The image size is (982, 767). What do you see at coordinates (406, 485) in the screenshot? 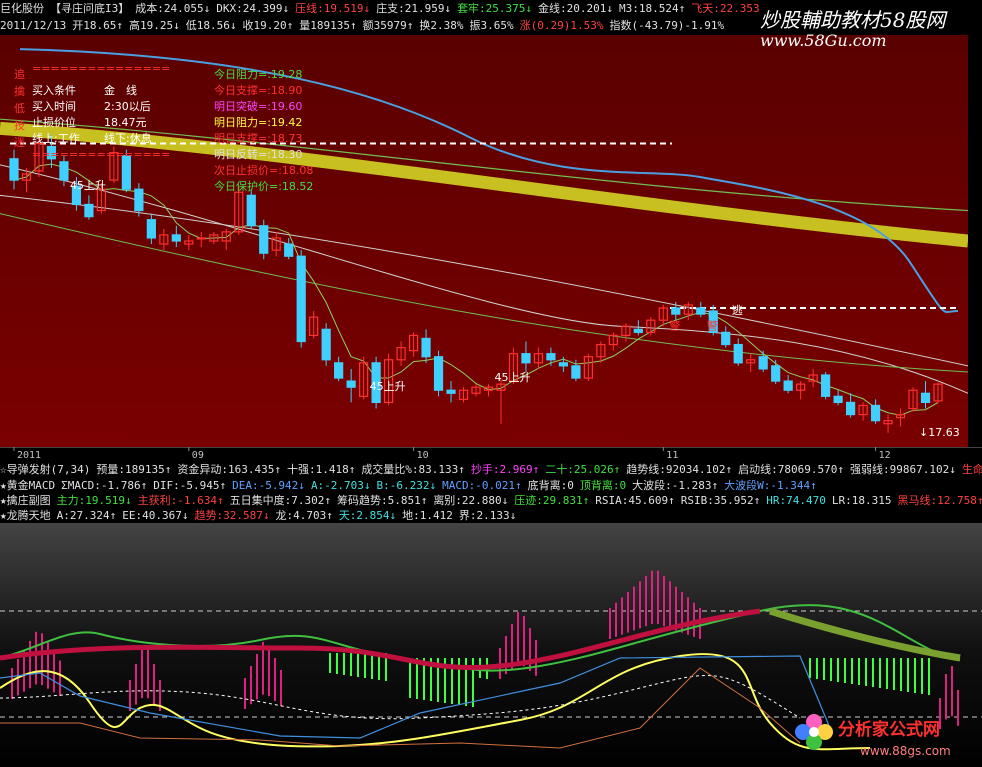
I see `indicators-1-item: B:-6.232↓` at bounding box center [406, 485].